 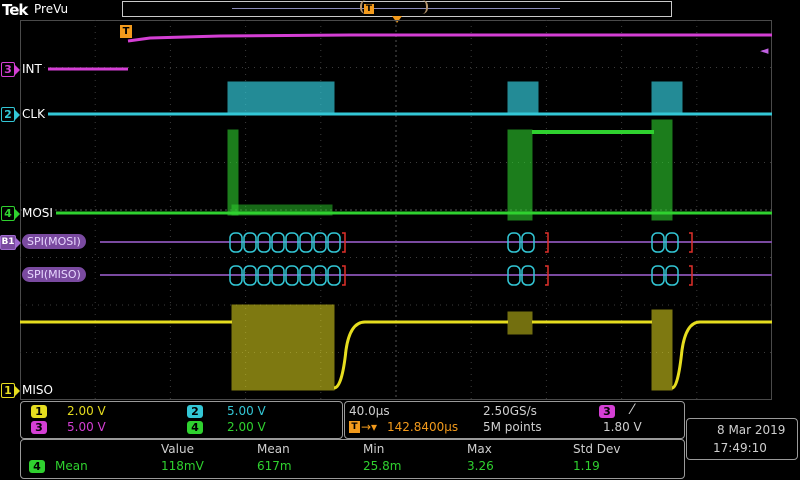 I want to click on date: 8 Mar 2019, so click(x=751, y=430).